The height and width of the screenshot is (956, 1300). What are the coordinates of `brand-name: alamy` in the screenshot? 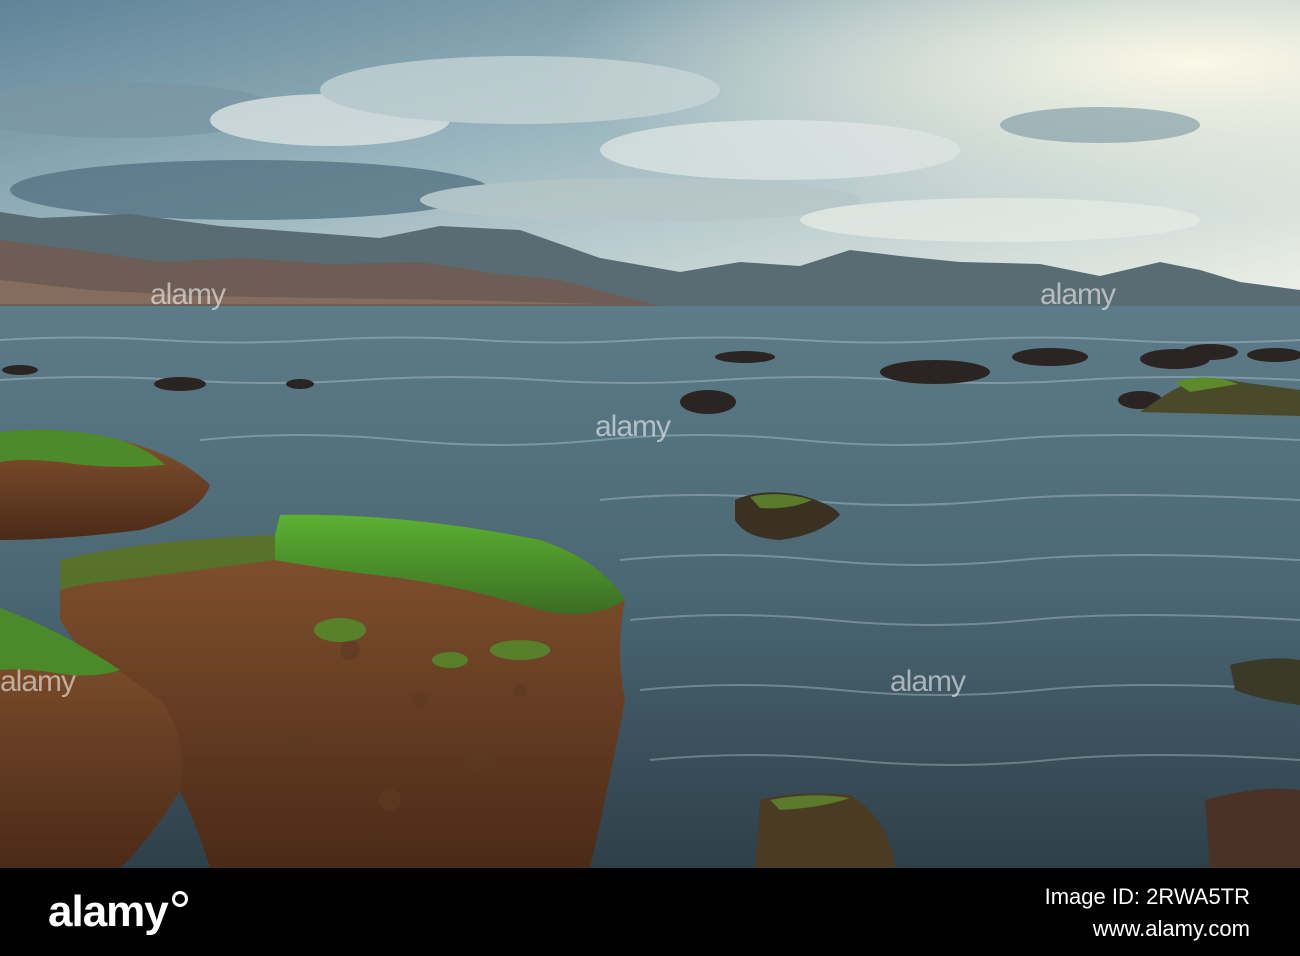 It's located at (108, 911).